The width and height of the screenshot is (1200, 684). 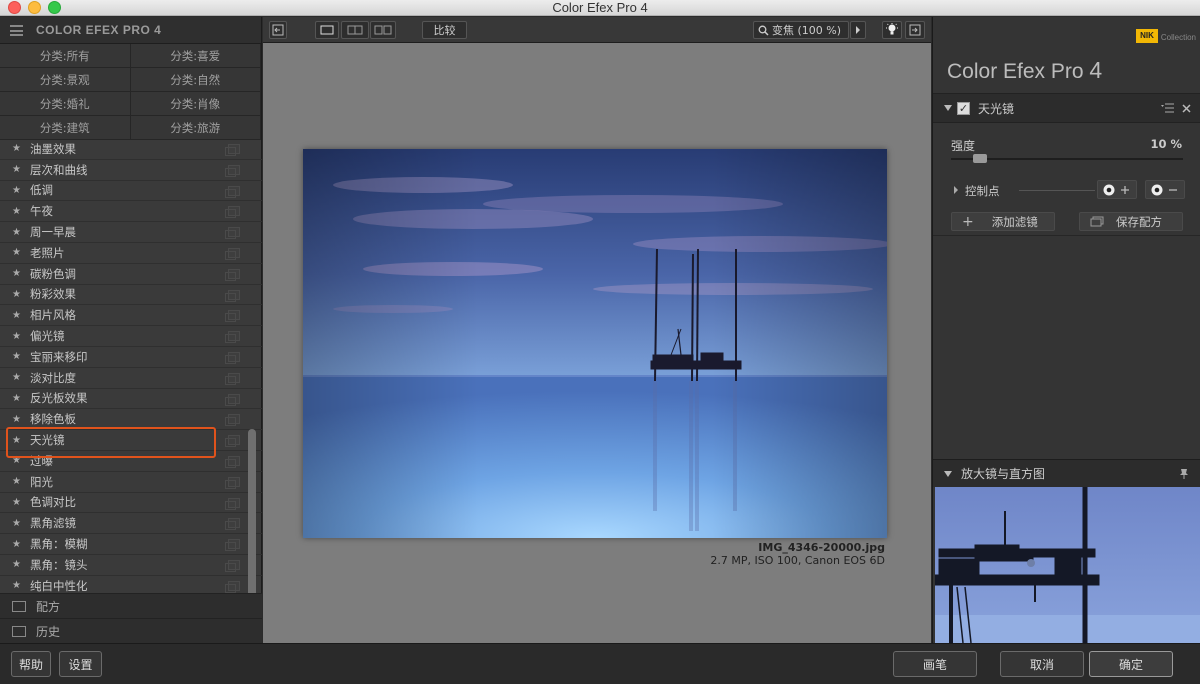 I want to click on save-recipe-button: 保存配方, so click(x=1131, y=221).